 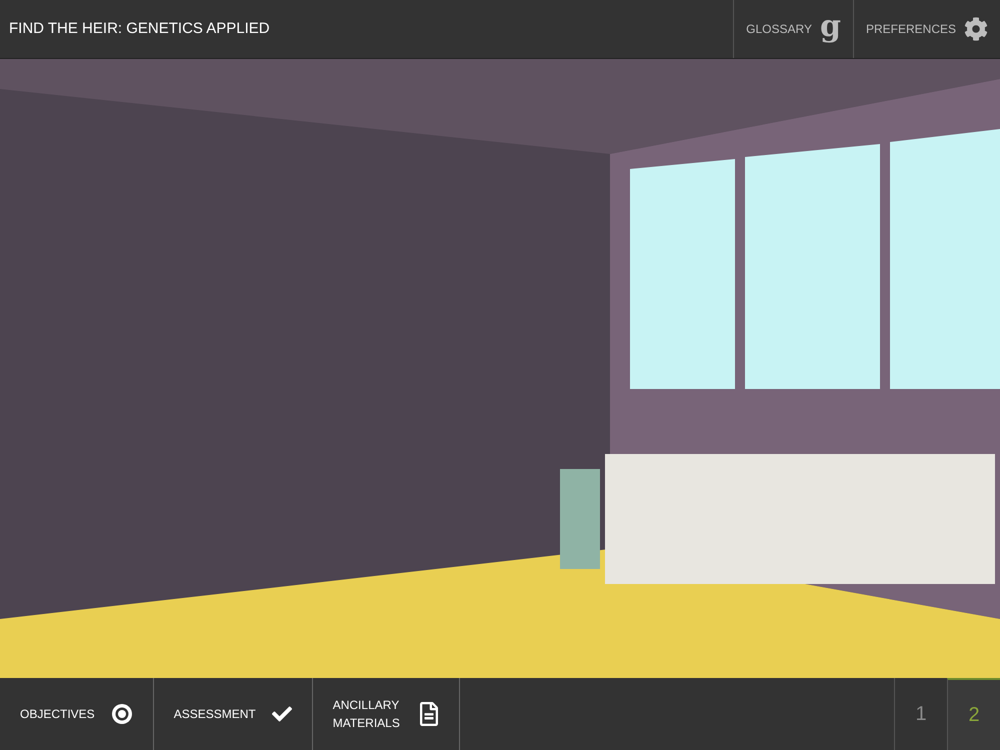 What do you see at coordinates (282, 714) in the screenshot?
I see `checkmark-icon` at bounding box center [282, 714].